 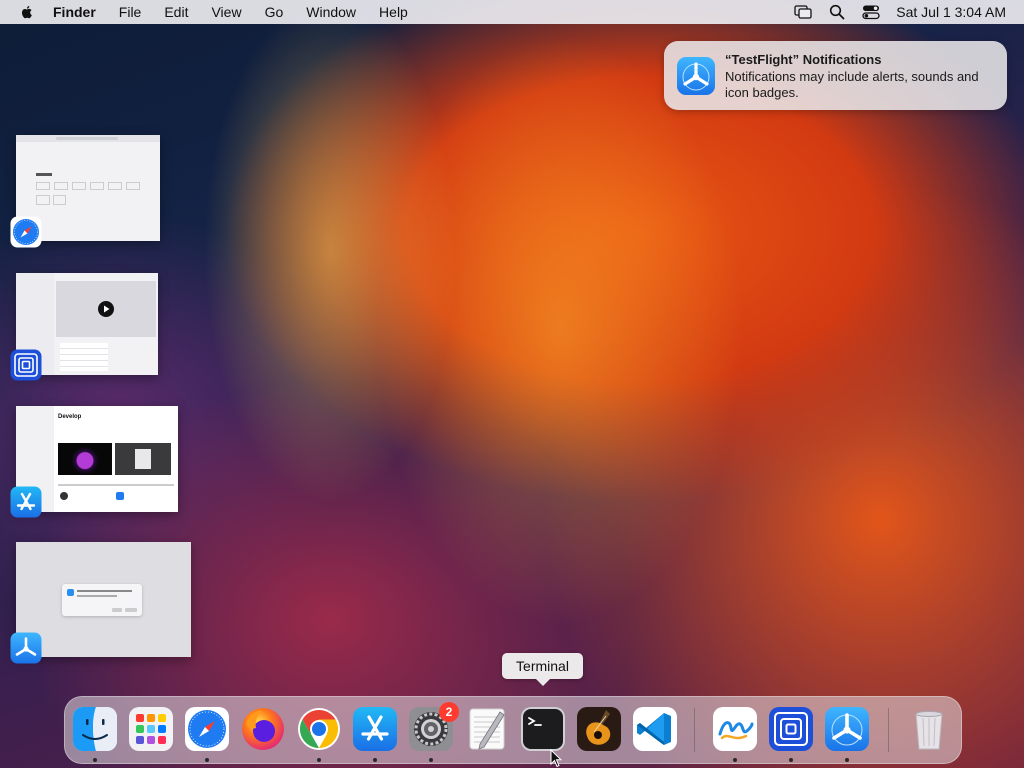 What do you see at coordinates (116, 485) in the screenshot?
I see `section-divider` at bounding box center [116, 485].